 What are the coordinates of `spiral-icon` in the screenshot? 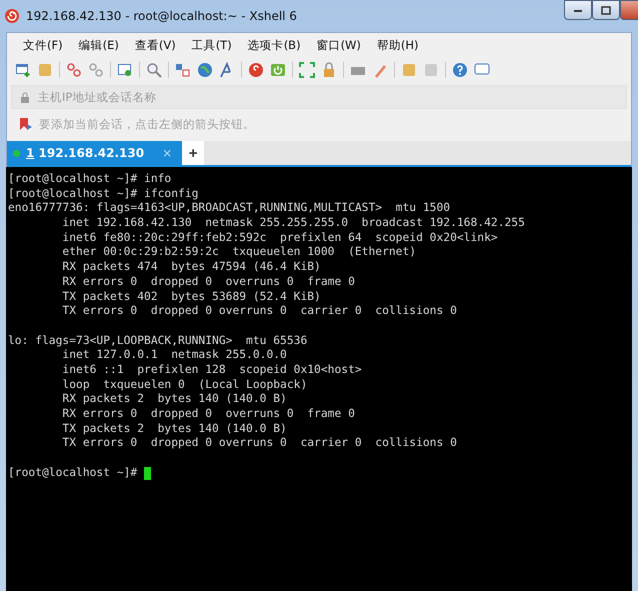 It's located at (256, 70).